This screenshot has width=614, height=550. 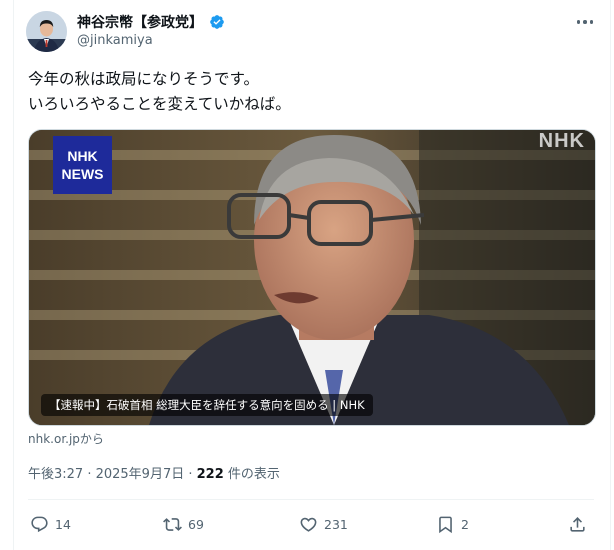 What do you see at coordinates (66, 438) in the screenshot?
I see `link-source: nhk.or.jpから` at bounding box center [66, 438].